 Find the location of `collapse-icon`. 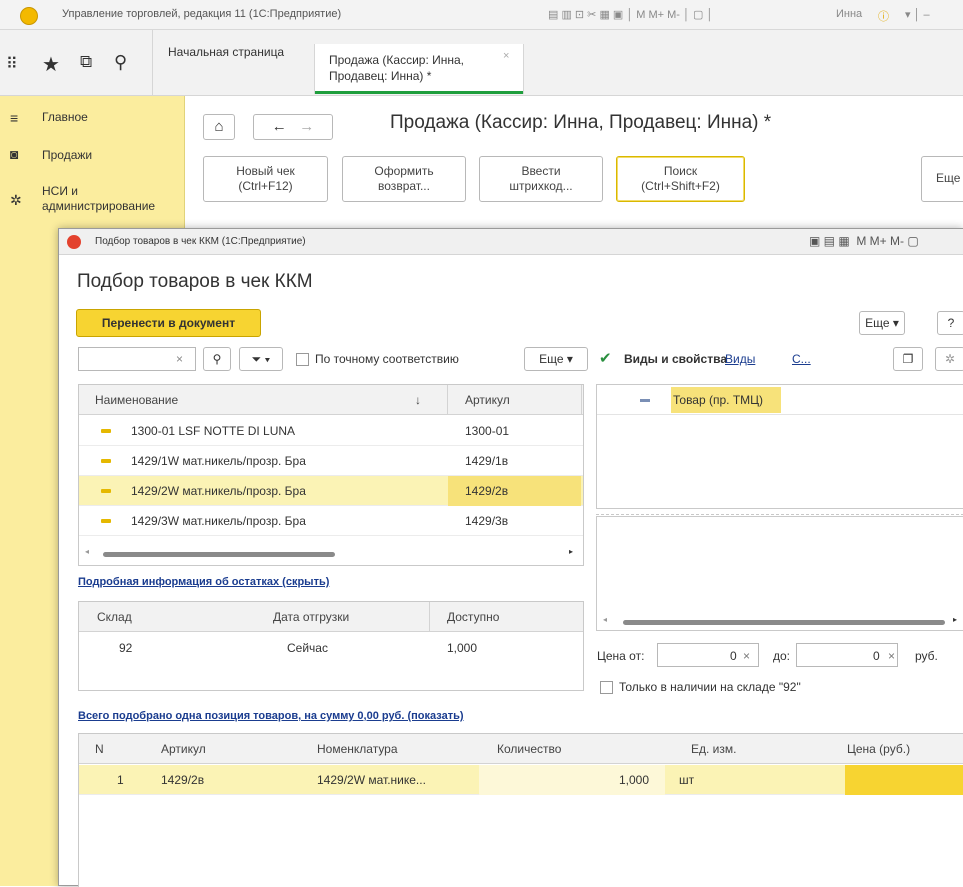

collapse-icon is located at coordinates (645, 400).